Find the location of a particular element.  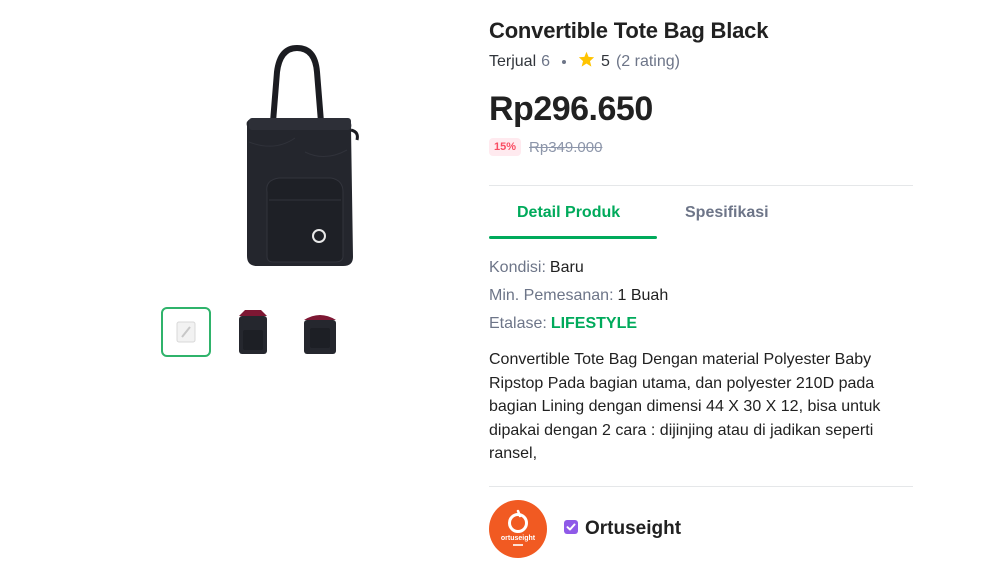

rating-count: (2 rating) is located at coordinates (648, 62).